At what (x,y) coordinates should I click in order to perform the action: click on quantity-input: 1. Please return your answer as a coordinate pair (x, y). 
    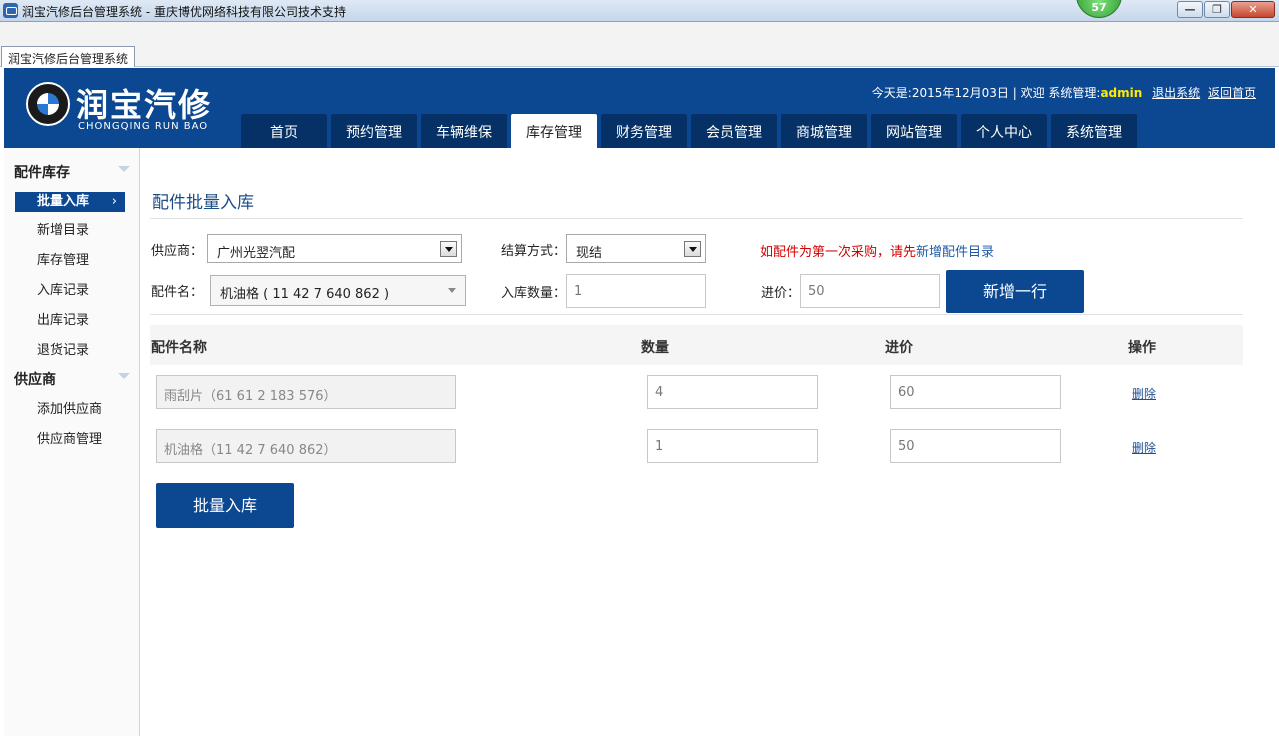
    Looking at the image, I should click on (636, 291).